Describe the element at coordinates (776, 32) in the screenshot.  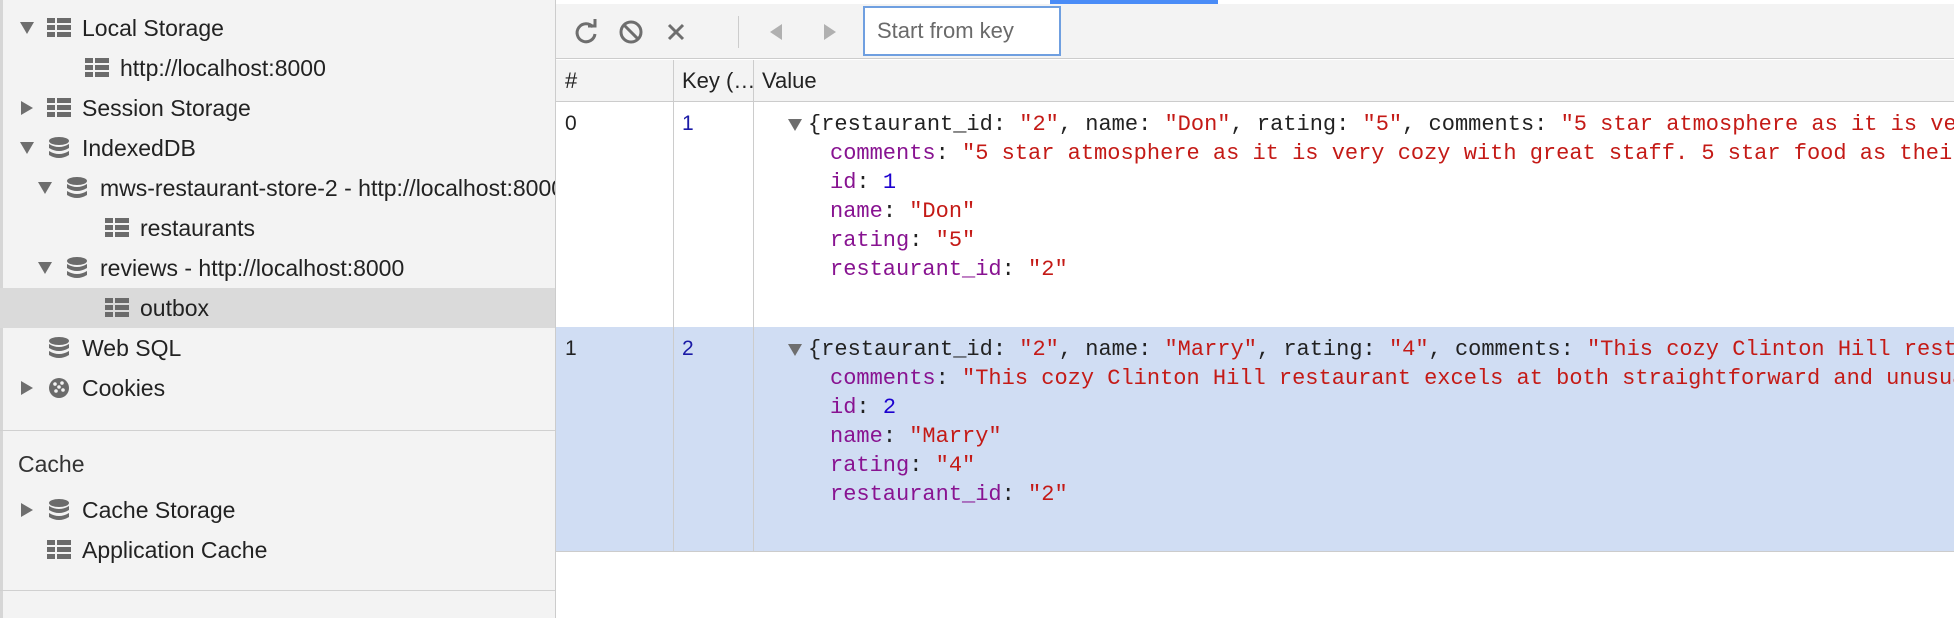
I see `previous-page-button` at that location.